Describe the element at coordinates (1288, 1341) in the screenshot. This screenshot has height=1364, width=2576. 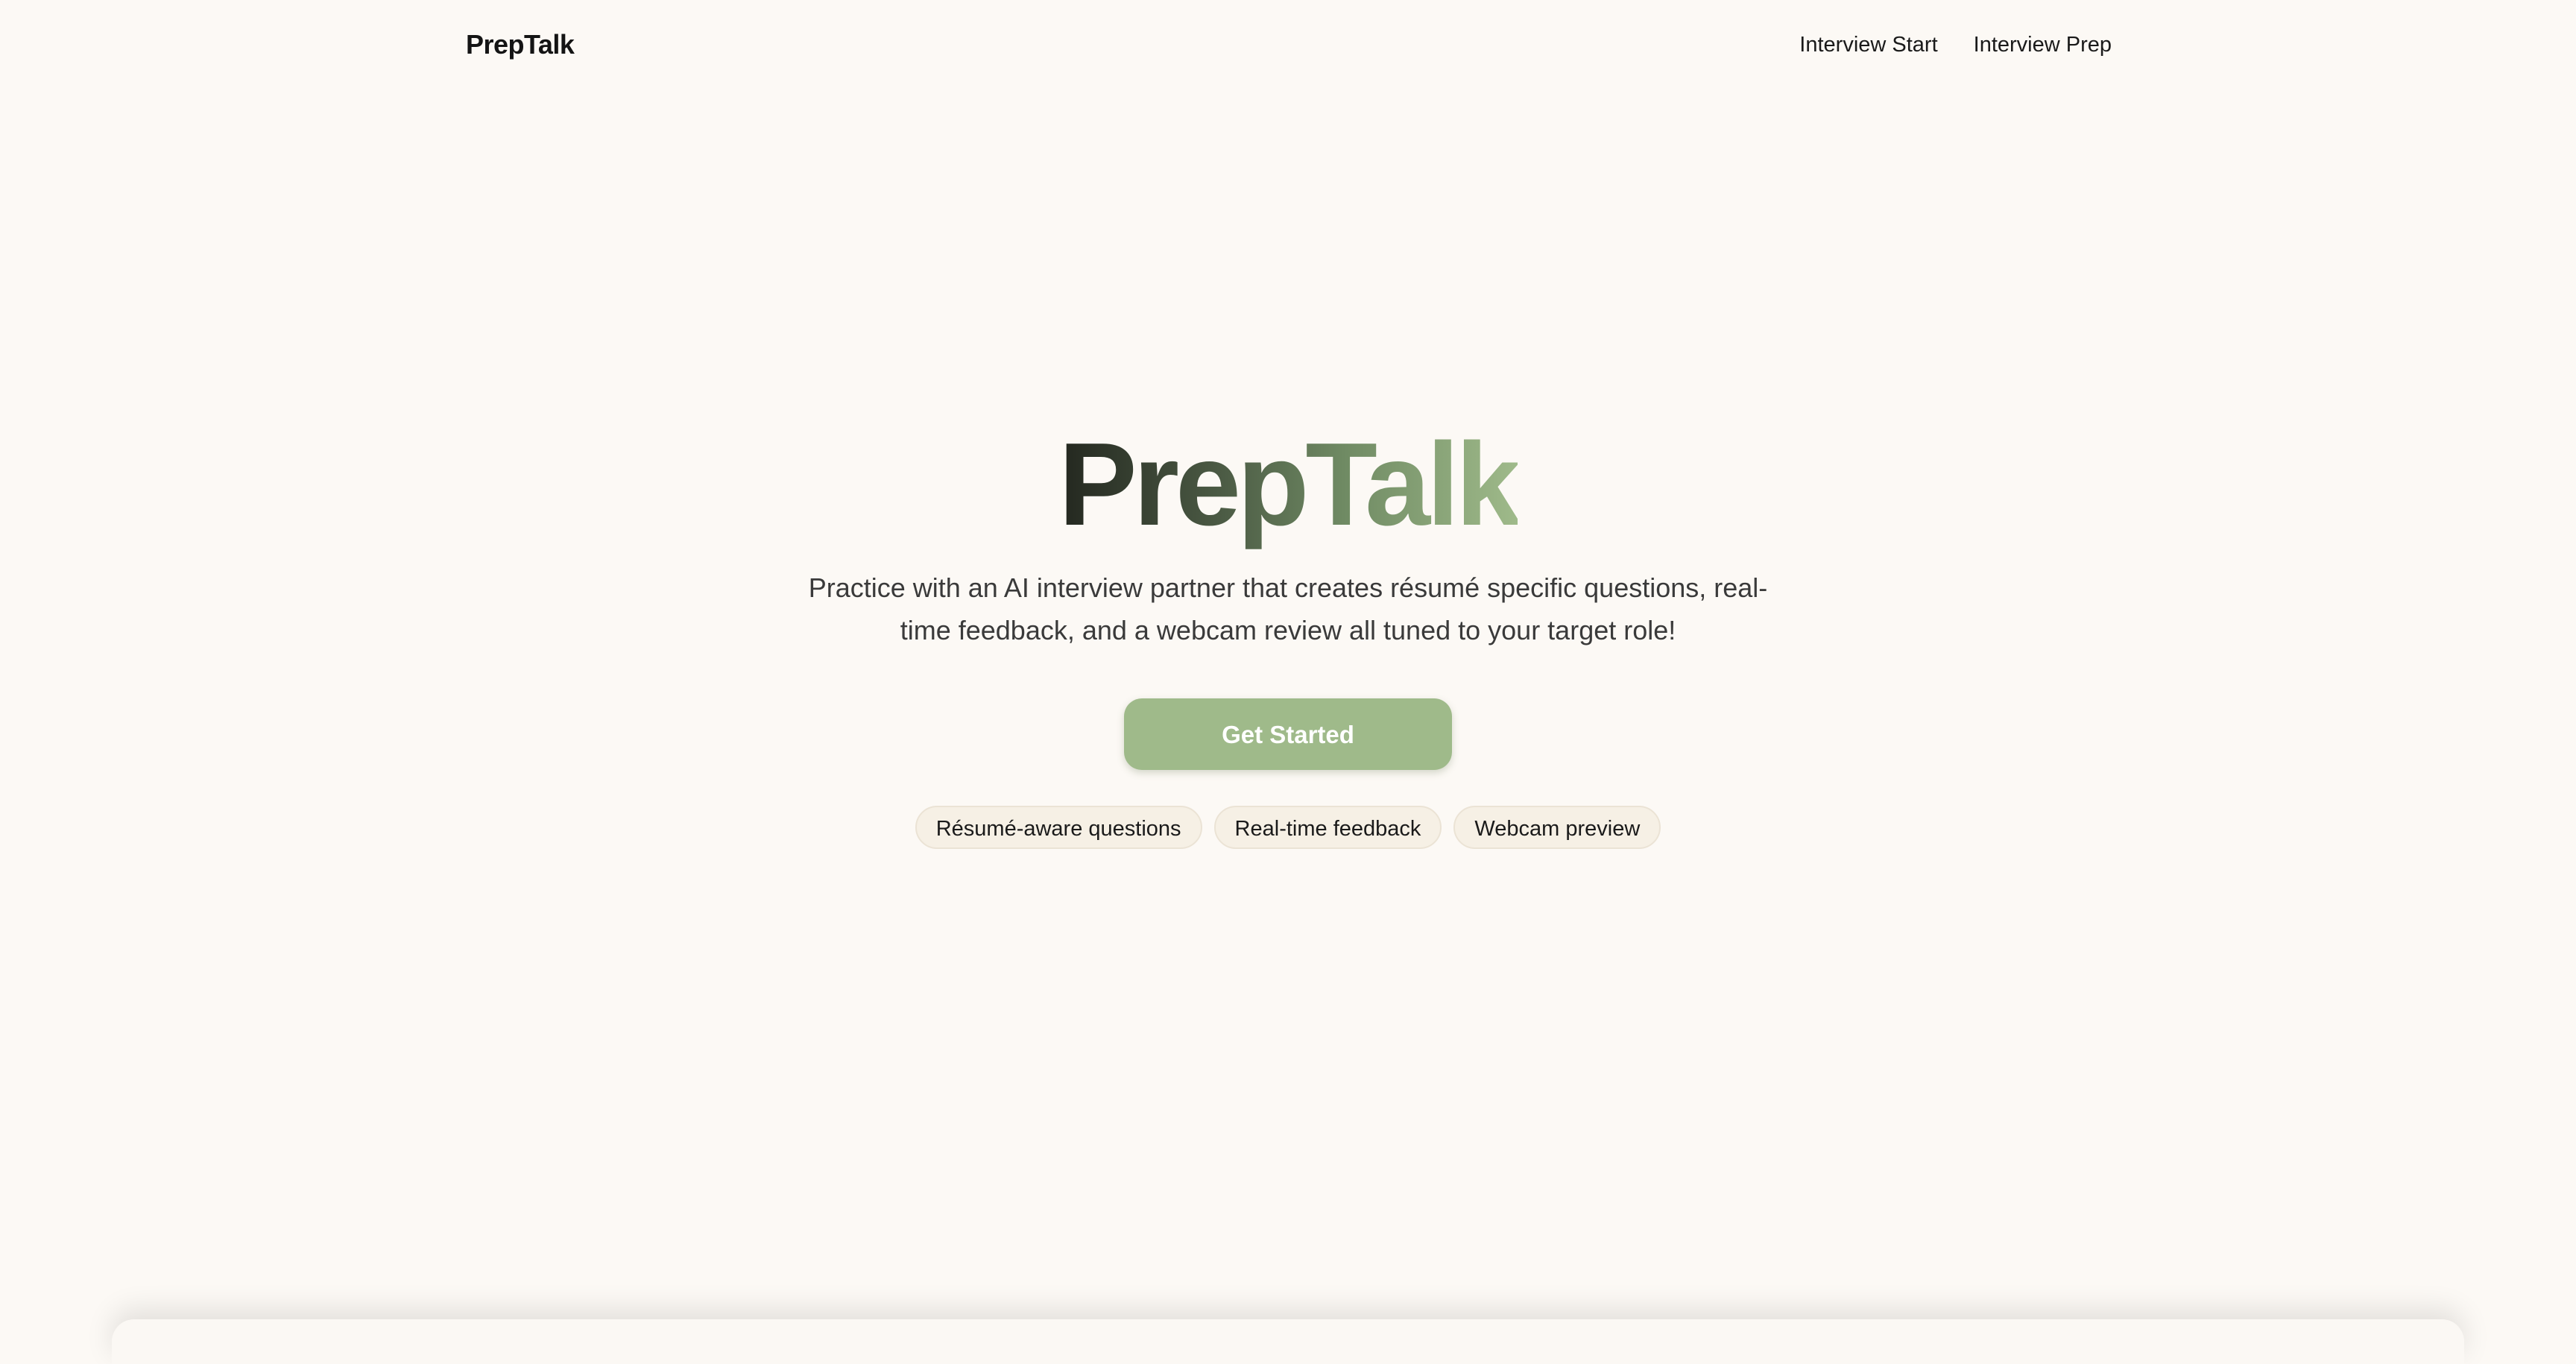
I see `content-panel-edge` at that location.